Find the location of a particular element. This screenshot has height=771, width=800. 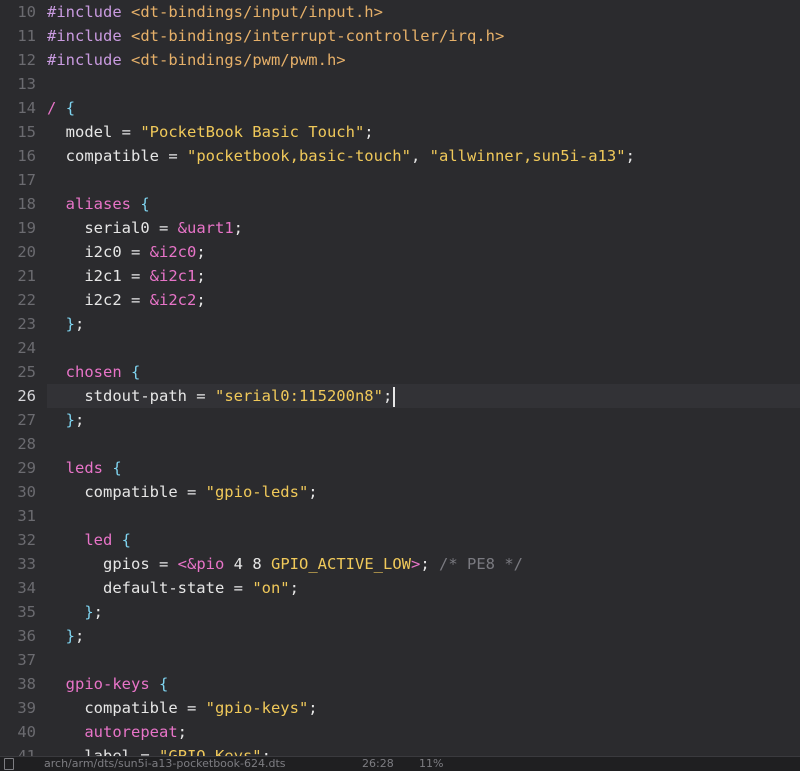

code-line: 20 i2c0 = &i2c0; is located at coordinates (400, 252).